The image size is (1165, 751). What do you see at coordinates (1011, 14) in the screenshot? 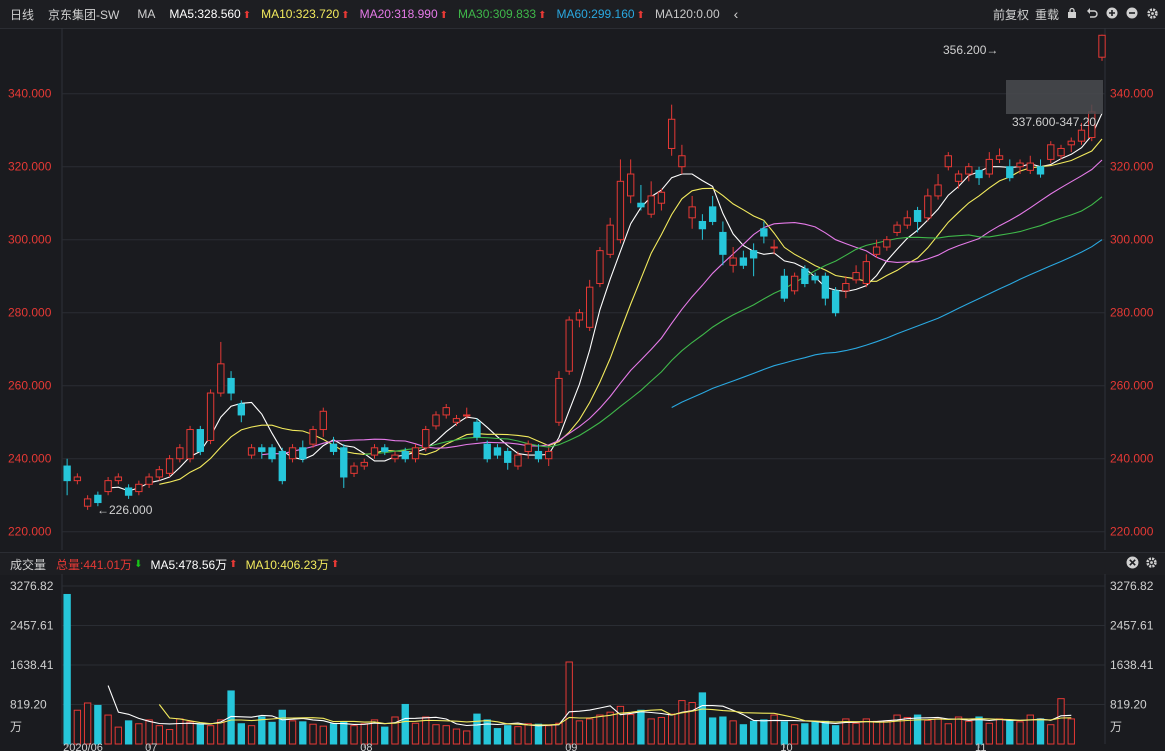
I see `adjust-button: 前复权` at bounding box center [1011, 14].